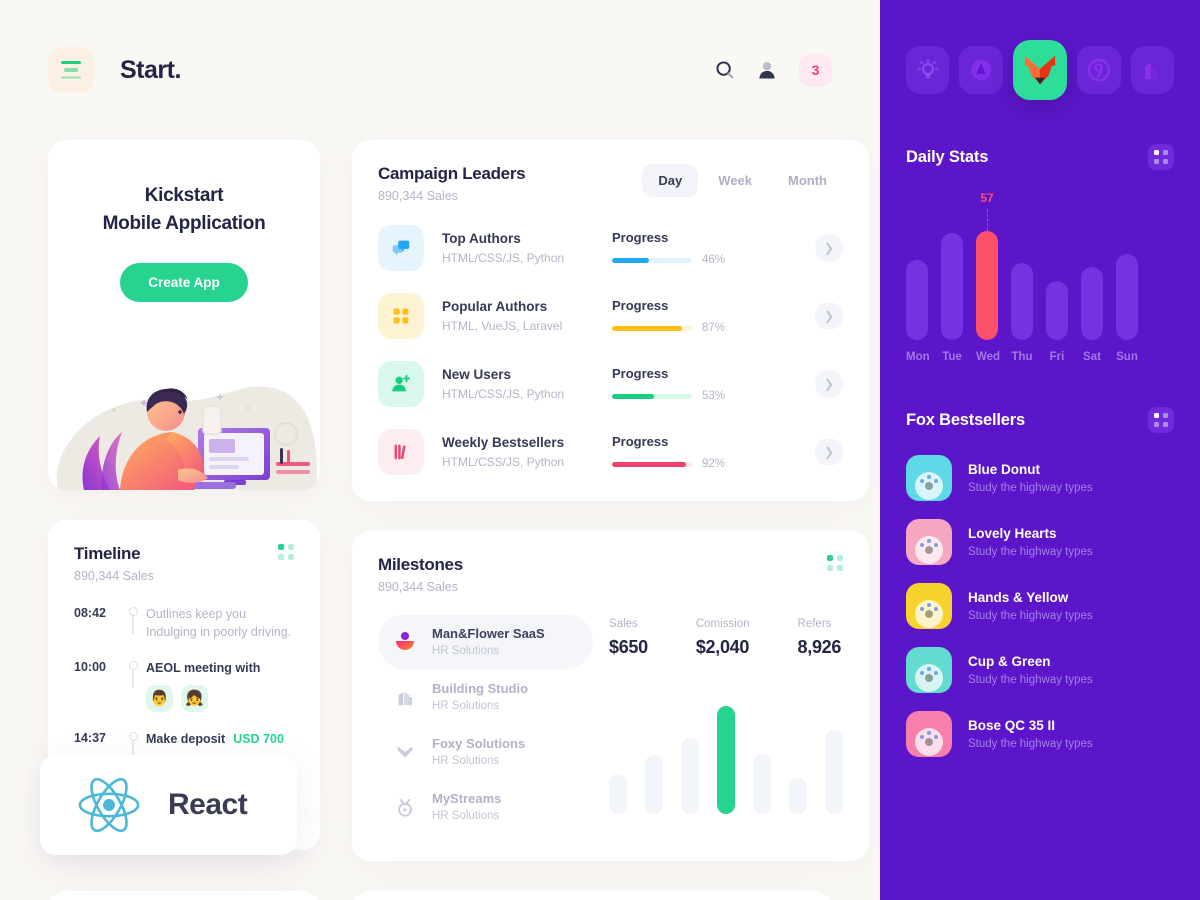 Image resolution: width=1200 pixels, height=900 pixels. I want to click on milestone-item: MyStreams HR Solutions, so click(485, 806).